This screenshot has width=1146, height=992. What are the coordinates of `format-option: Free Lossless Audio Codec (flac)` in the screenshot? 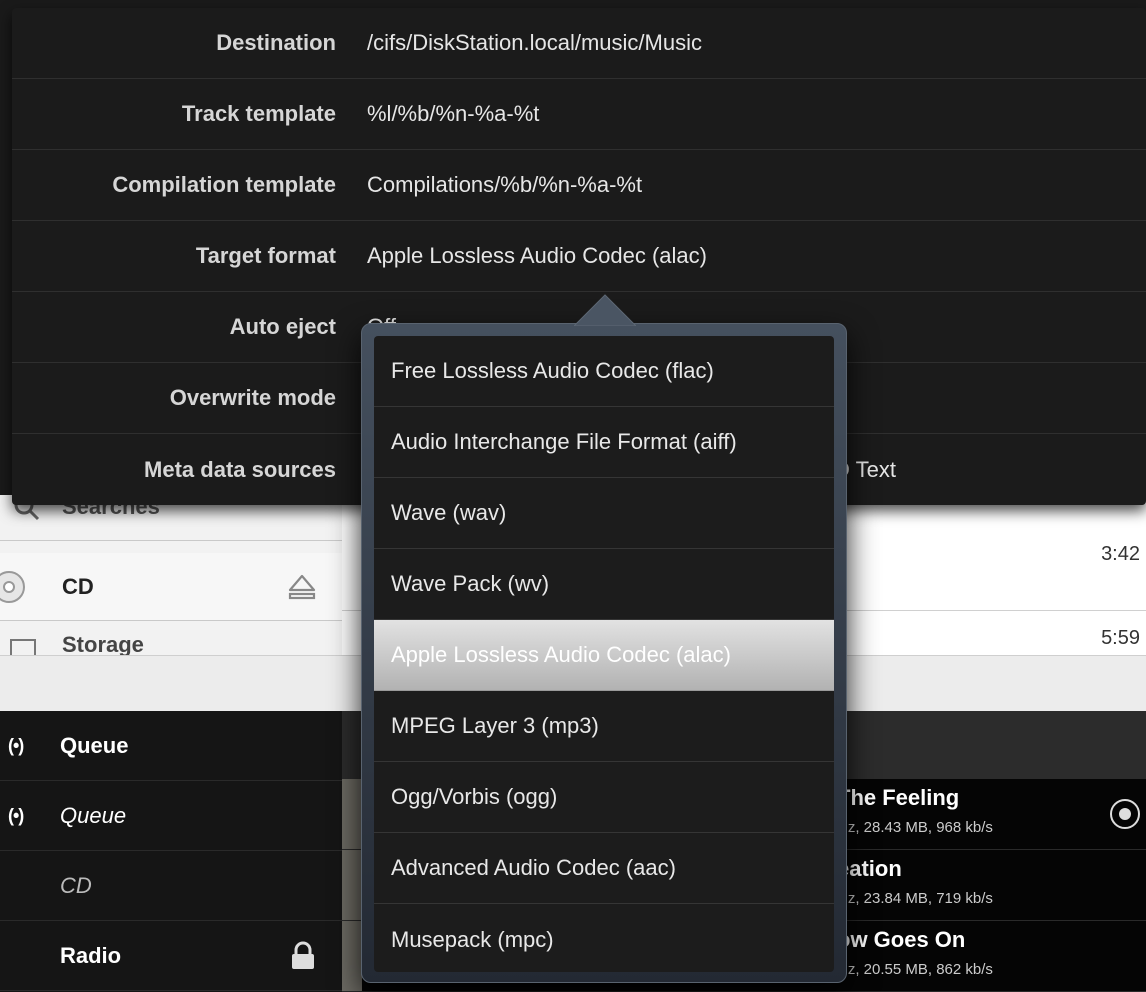 It's located at (604, 371).